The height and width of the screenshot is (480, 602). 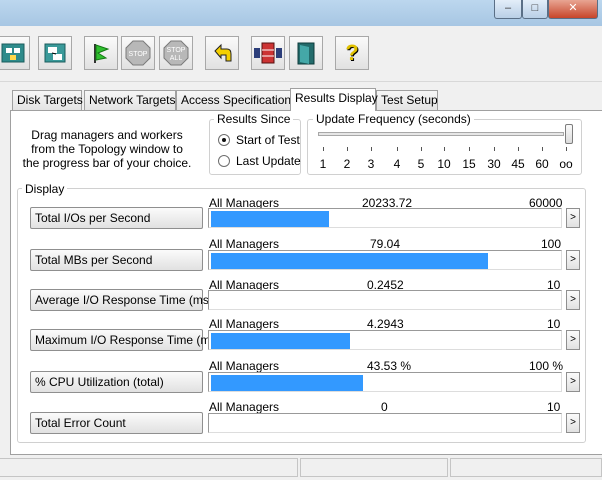 I want to click on green-flag-icon, so click(x=102, y=53).